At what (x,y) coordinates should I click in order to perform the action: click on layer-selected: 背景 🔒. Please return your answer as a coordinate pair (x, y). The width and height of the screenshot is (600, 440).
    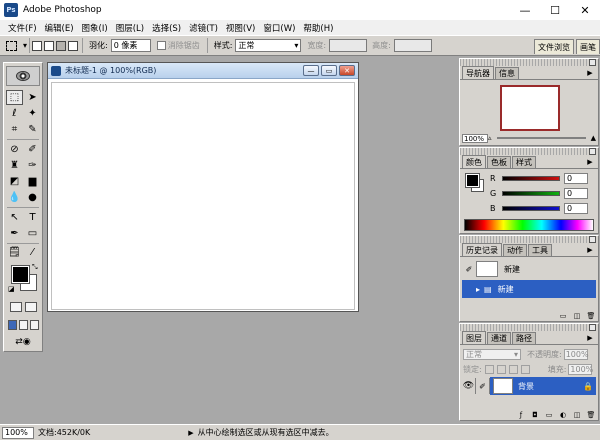
    Looking at the image, I should click on (543, 386).